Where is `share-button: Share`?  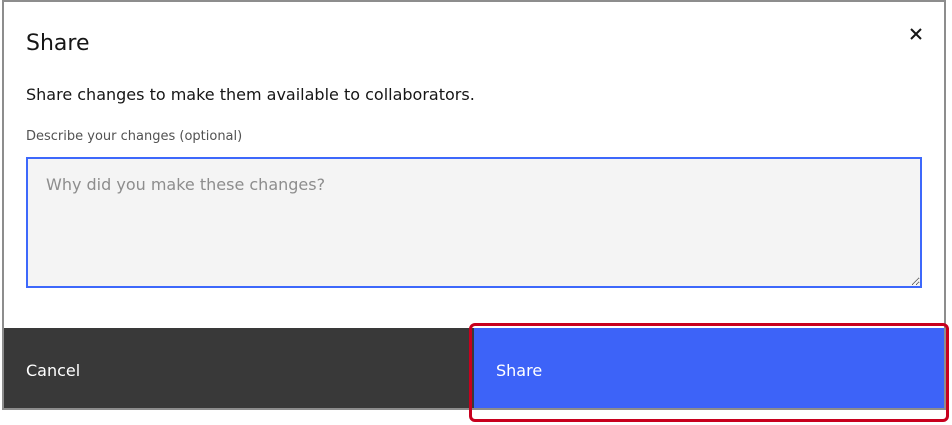
share-button: Share is located at coordinates (709, 368).